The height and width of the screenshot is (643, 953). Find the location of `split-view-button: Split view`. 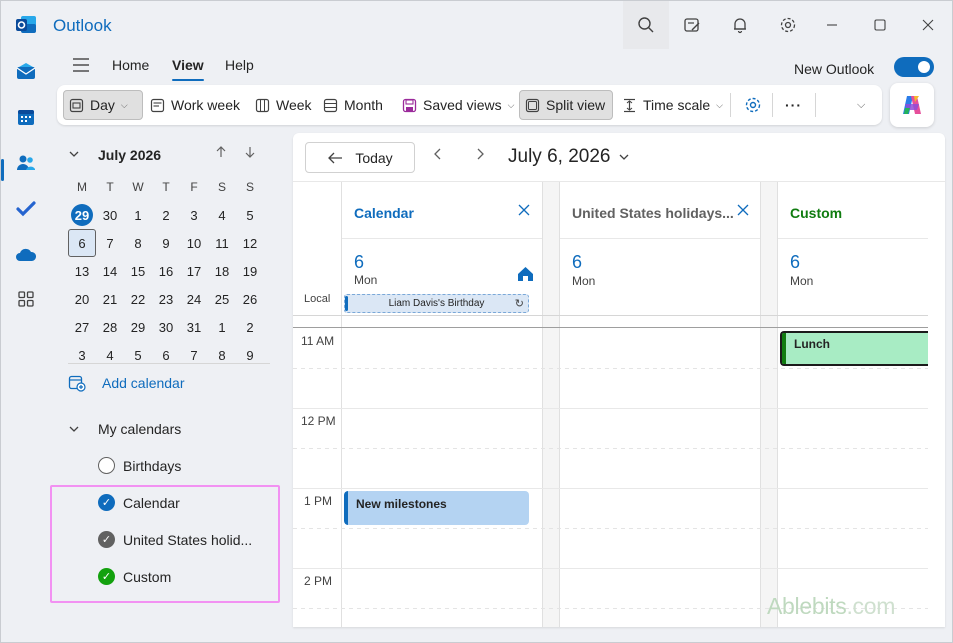

split-view-button: Split view is located at coordinates (566, 105).